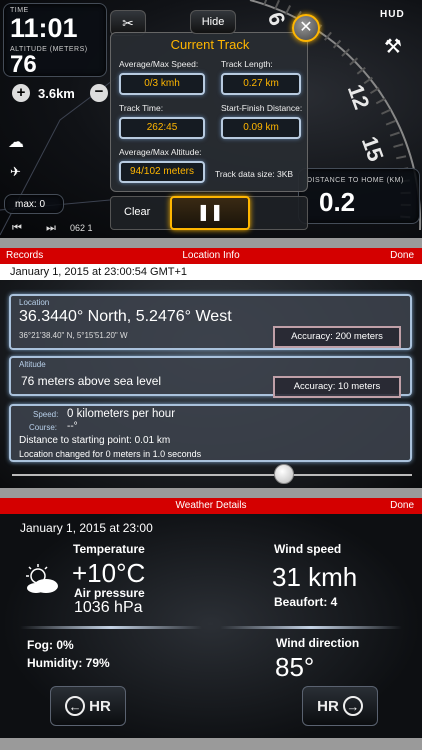  I want to click on humidity-value: Humidity: 79%, so click(68, 663).